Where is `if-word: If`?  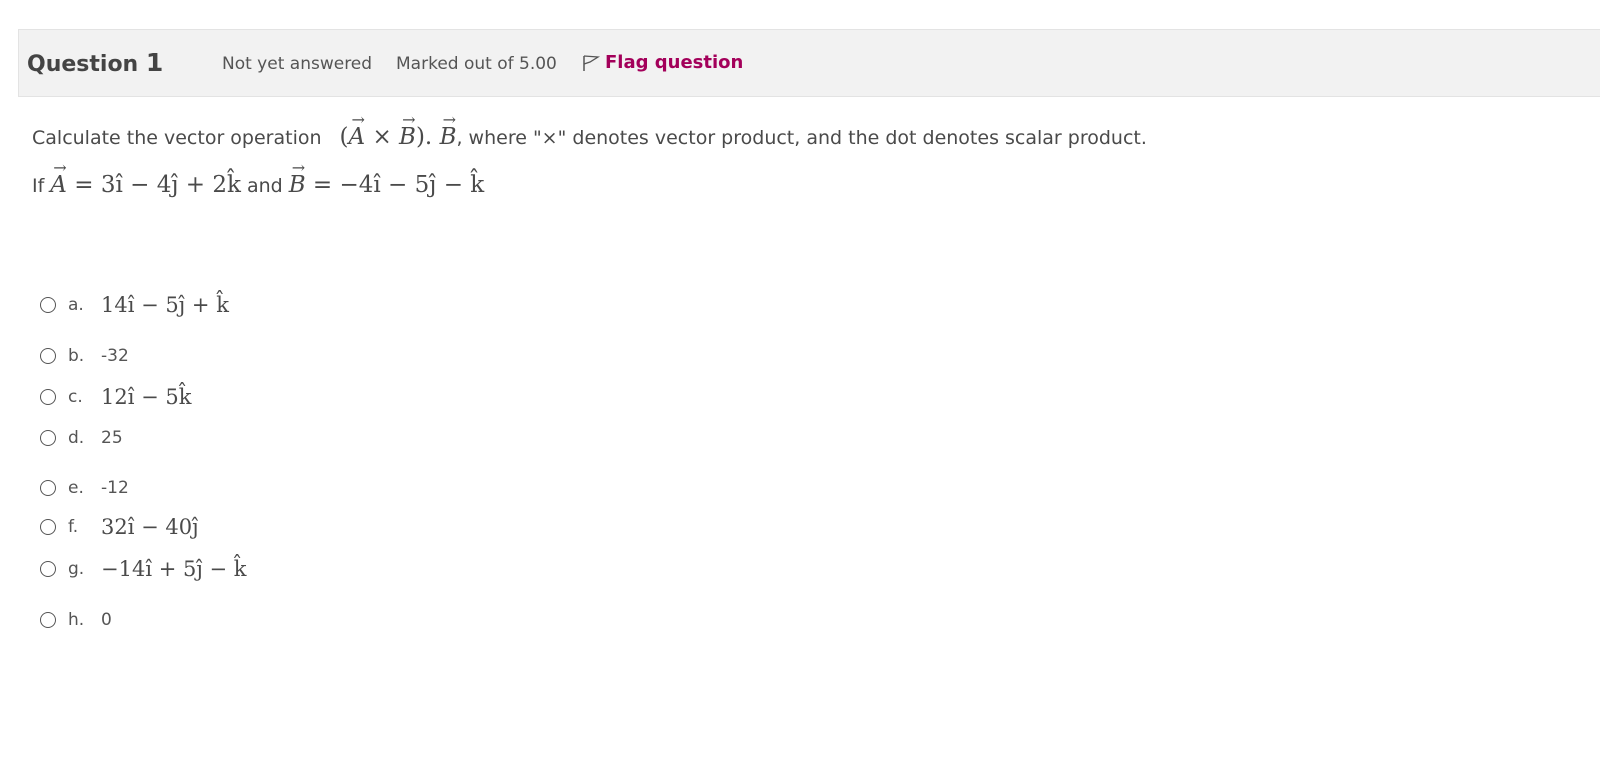 if-word: If is located at coordinates (38, 186).